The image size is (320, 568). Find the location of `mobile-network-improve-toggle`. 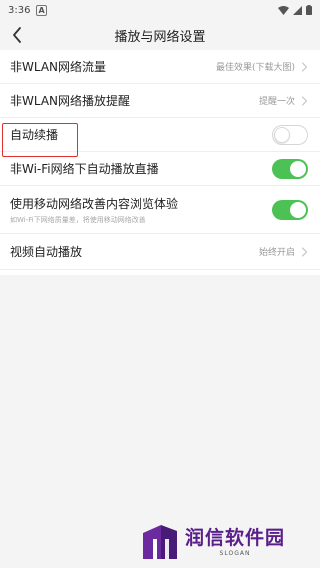

mobile-network-improve-toggle is located at coordinates (290, 209).